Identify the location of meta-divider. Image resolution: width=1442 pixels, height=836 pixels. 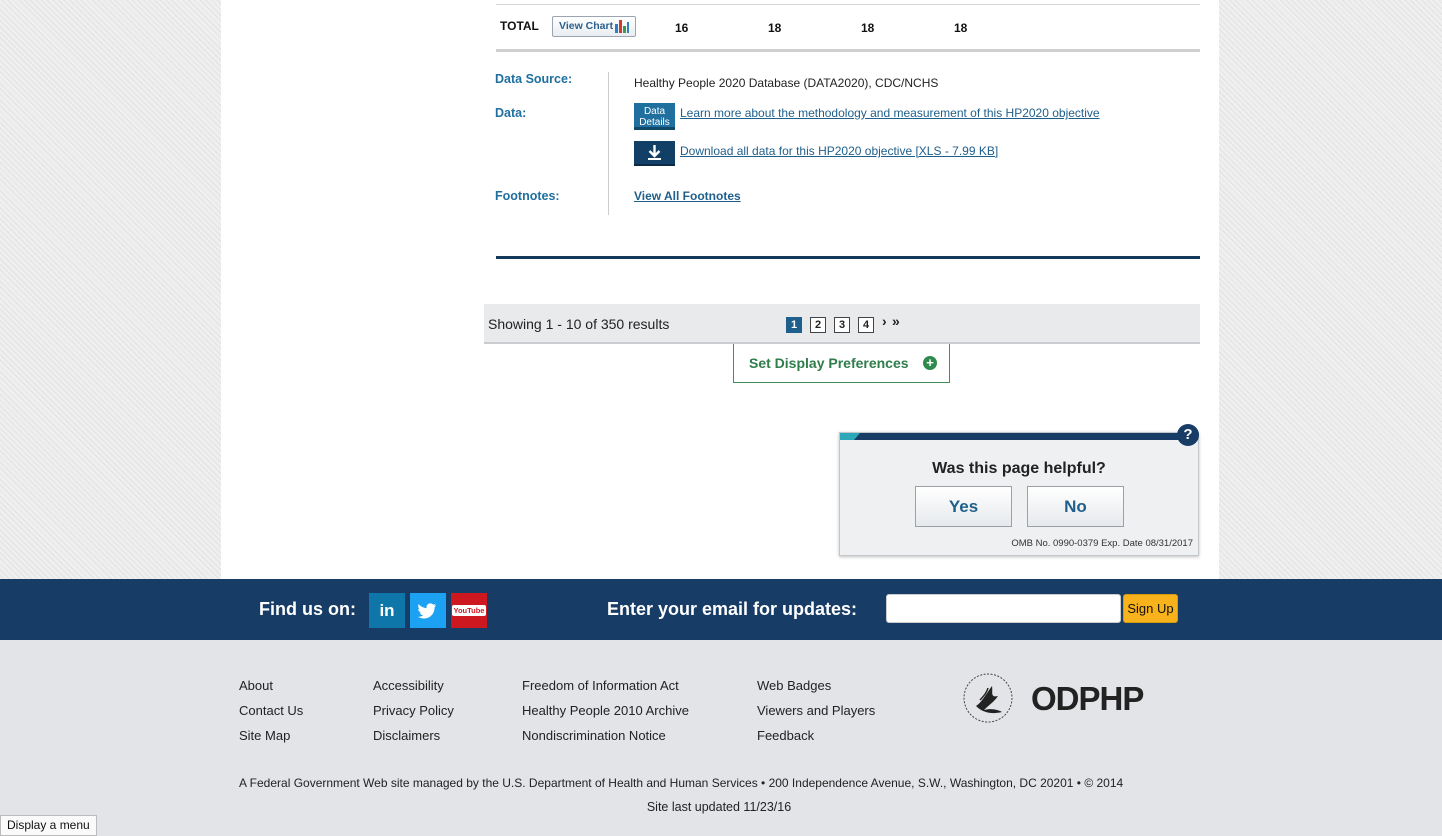
(608, 143).